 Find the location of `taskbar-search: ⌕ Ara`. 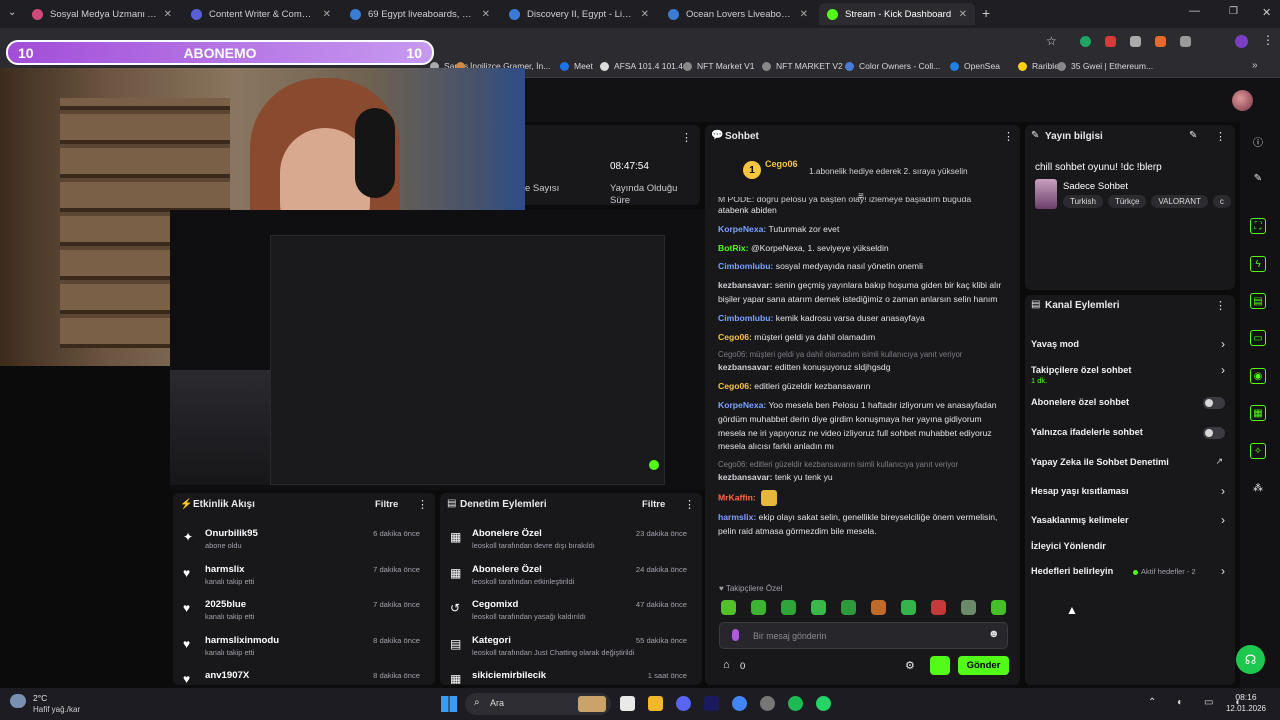

taskbar-search: ⌕ Ara is located at coordinates (538, 704).